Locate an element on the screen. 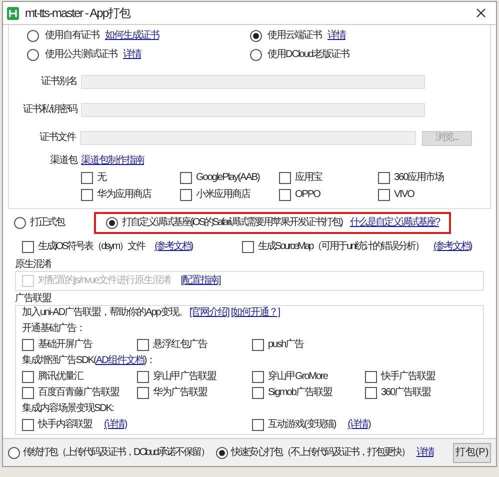  link: [如何开通？] is located at coordinates (255, 313).